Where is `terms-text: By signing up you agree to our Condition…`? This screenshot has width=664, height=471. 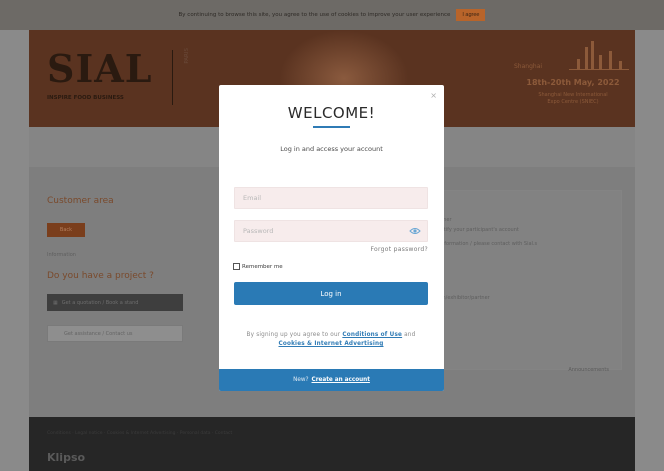 terms-text: By signing up you agree to our Condition… is located at coordinates (331, 340).